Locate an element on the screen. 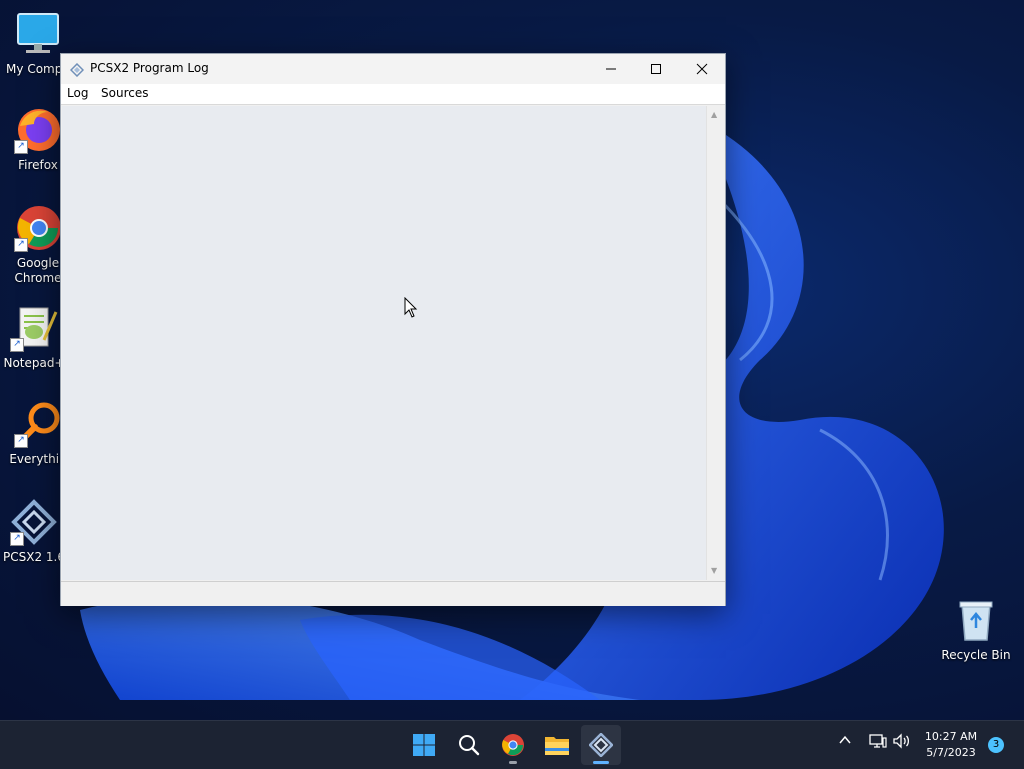 The image size is (1024, 769). status-bar is located at coordinates (393, 593).